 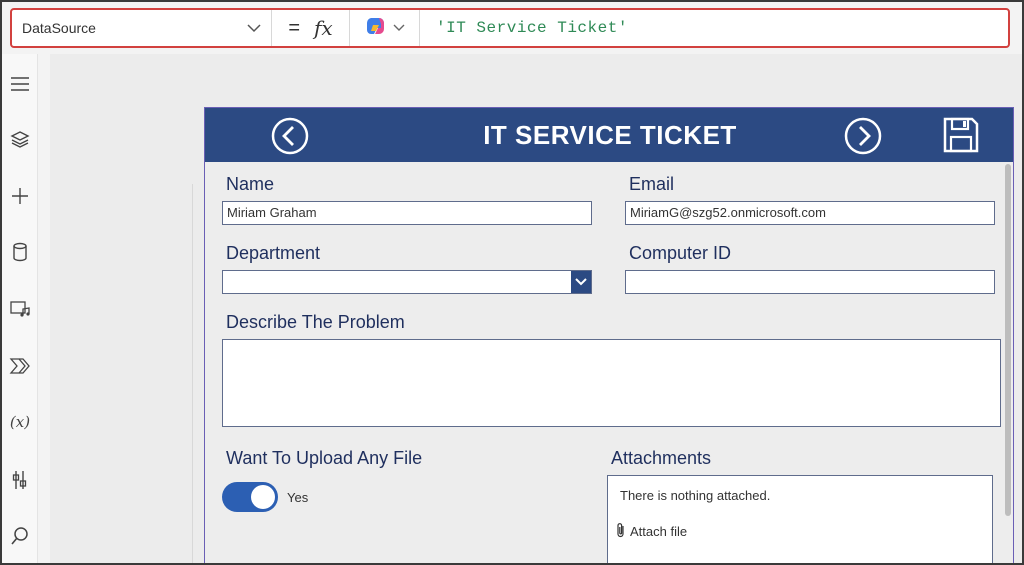 I want to click on function-area: = fx, so click(x=311, y=28).